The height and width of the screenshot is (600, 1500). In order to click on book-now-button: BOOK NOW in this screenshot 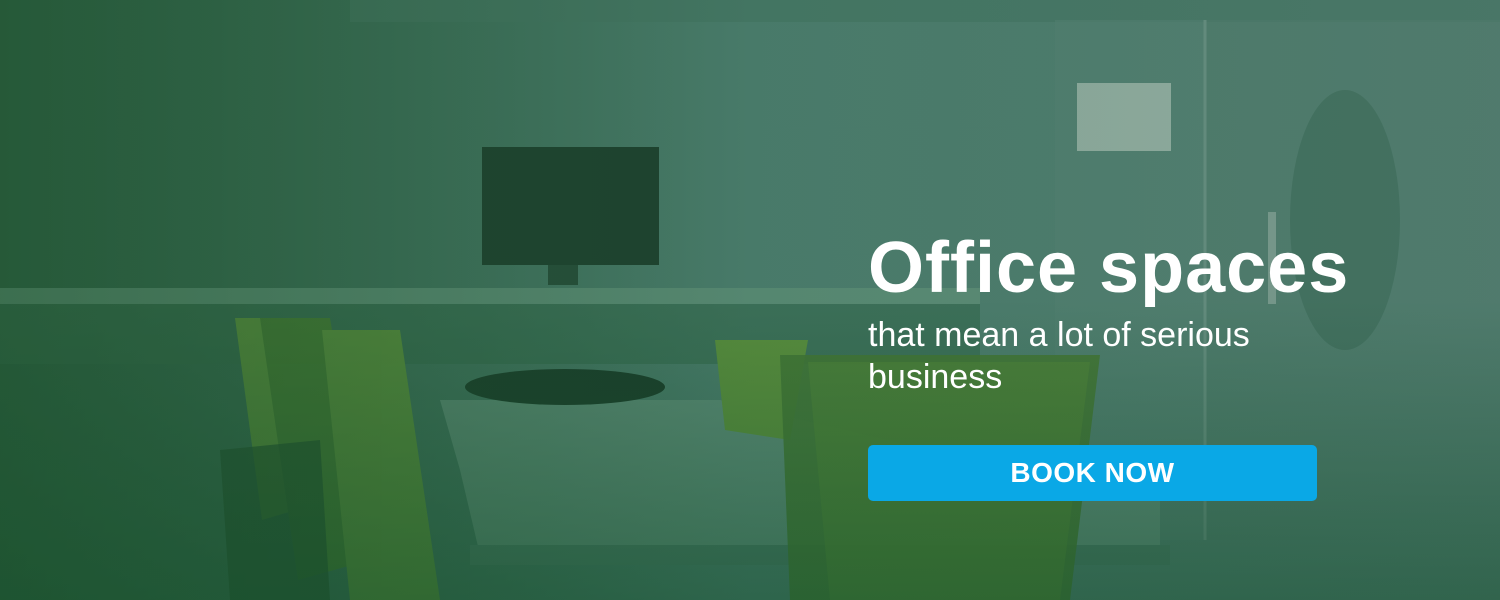, I will do `click(1092, 473)`.